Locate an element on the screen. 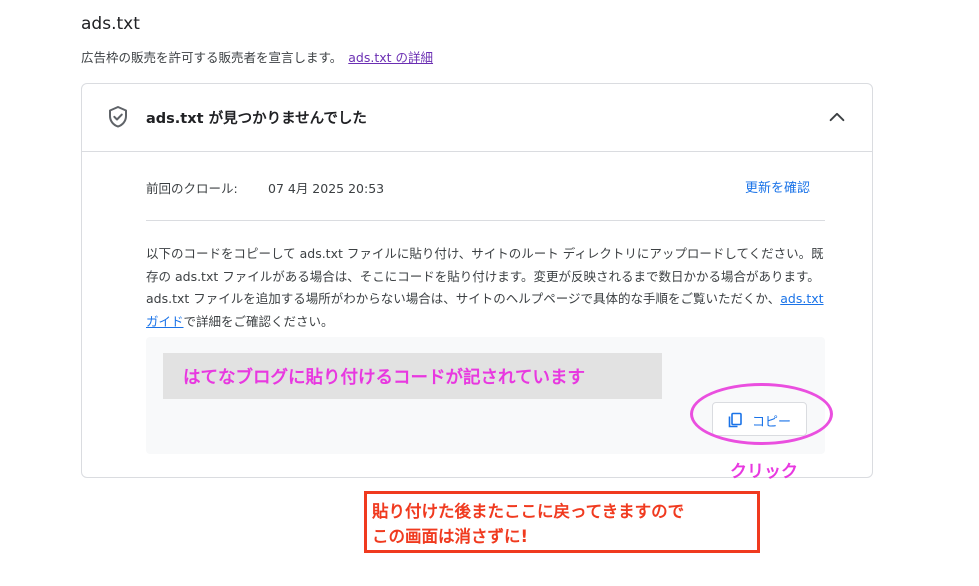  section-title: ads.txt is located at coordinates (110, 24).